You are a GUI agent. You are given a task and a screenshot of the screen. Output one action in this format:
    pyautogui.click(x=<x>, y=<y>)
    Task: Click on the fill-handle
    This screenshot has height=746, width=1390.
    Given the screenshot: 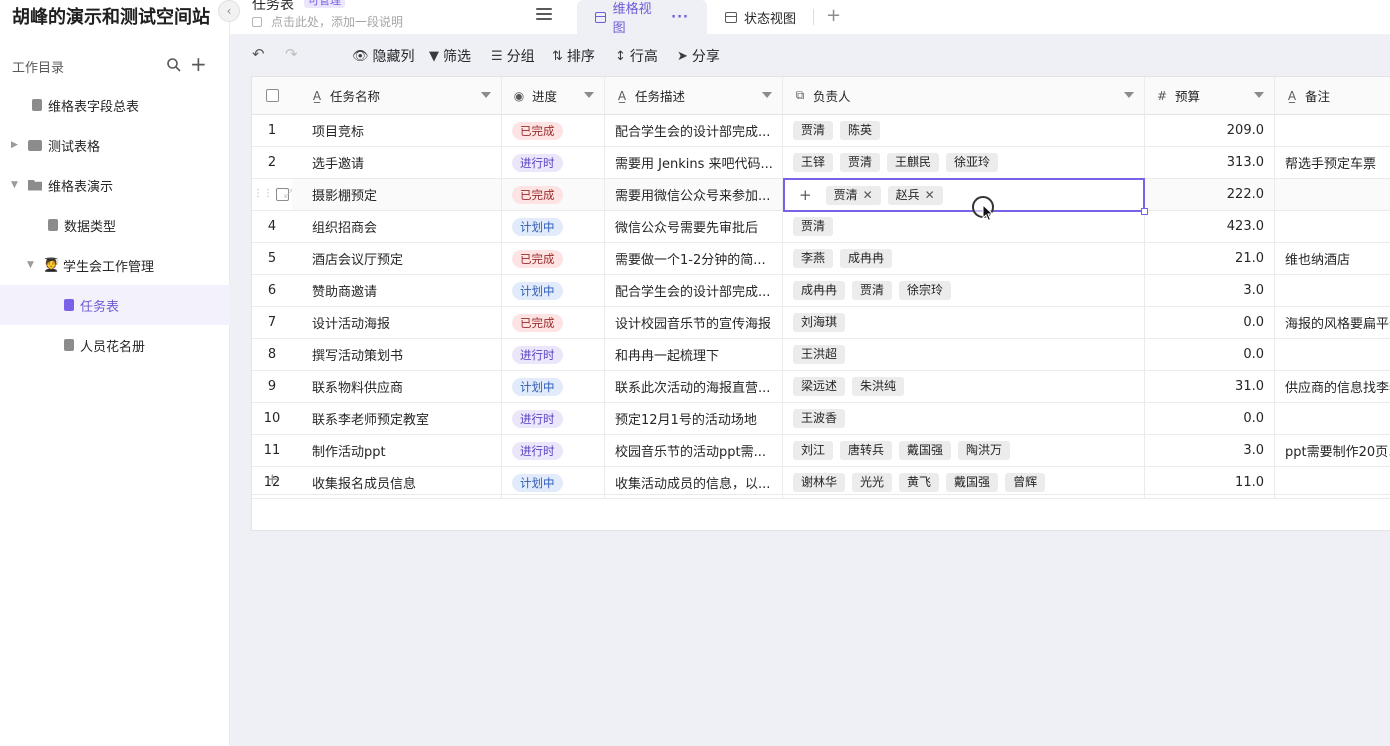 What is the action you would take?
    pyautogui.click(x=1144, y=211)
    